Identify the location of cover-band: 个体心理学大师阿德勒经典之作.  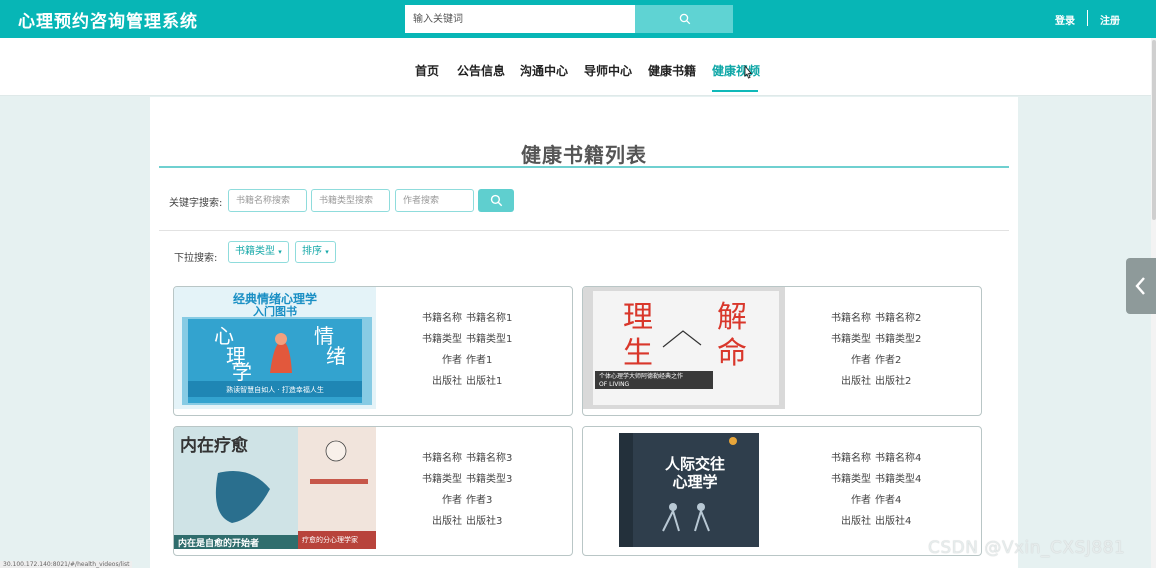
(641, 376).